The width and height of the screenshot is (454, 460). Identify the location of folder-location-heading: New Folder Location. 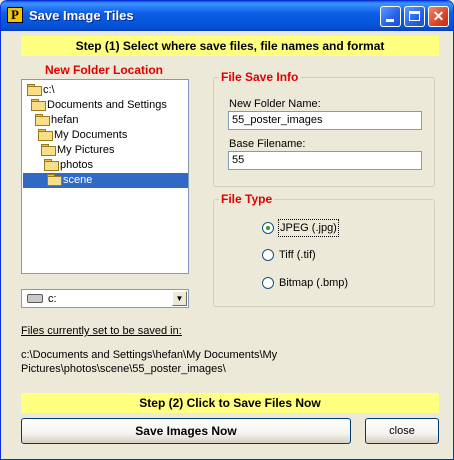
(104, 70).